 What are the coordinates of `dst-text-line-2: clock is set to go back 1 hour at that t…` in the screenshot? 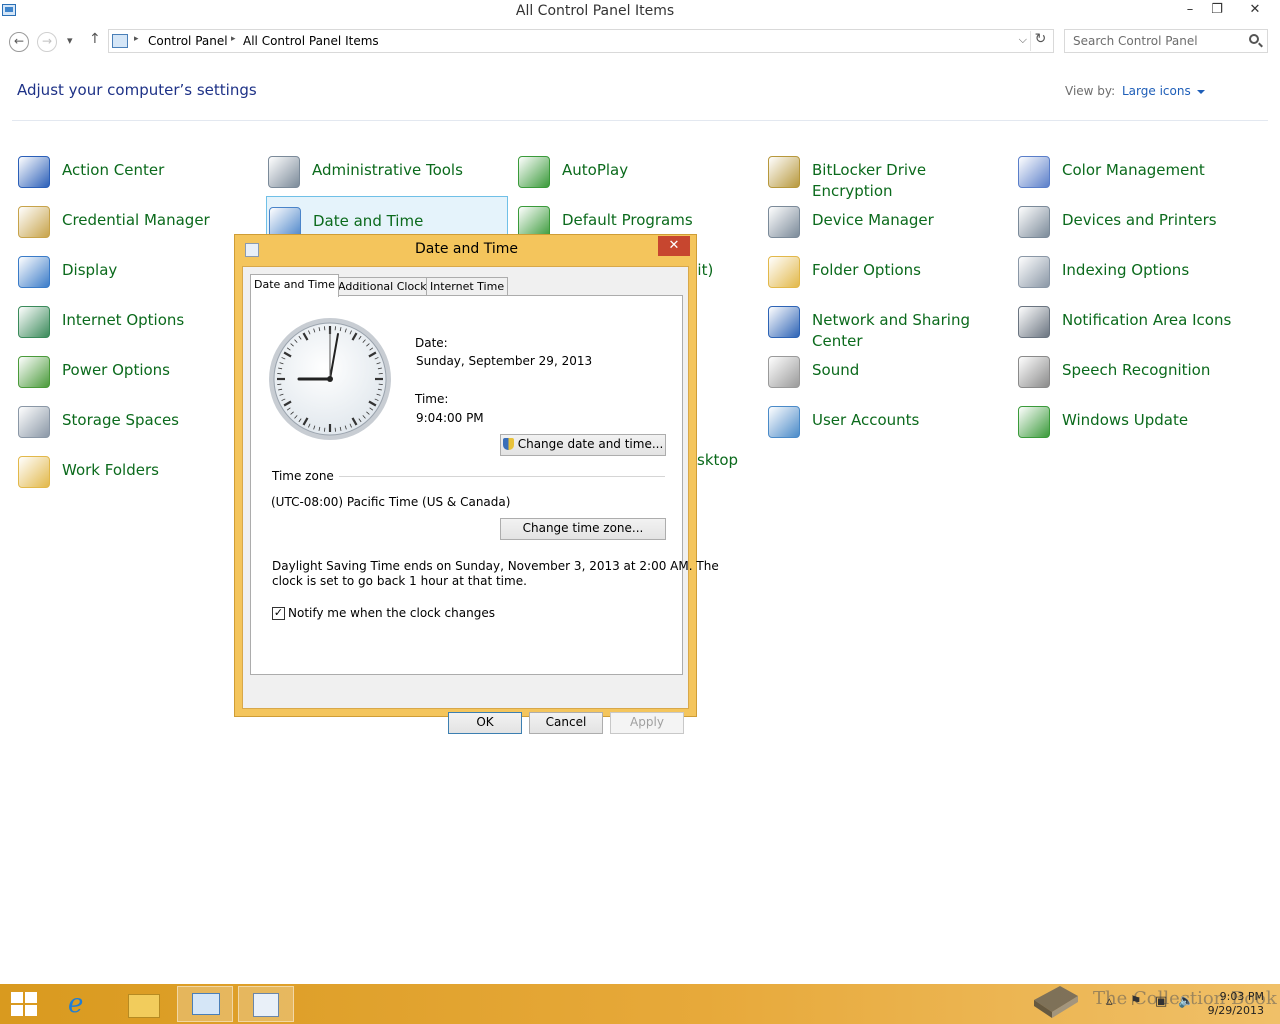 It's located at (399, 581).